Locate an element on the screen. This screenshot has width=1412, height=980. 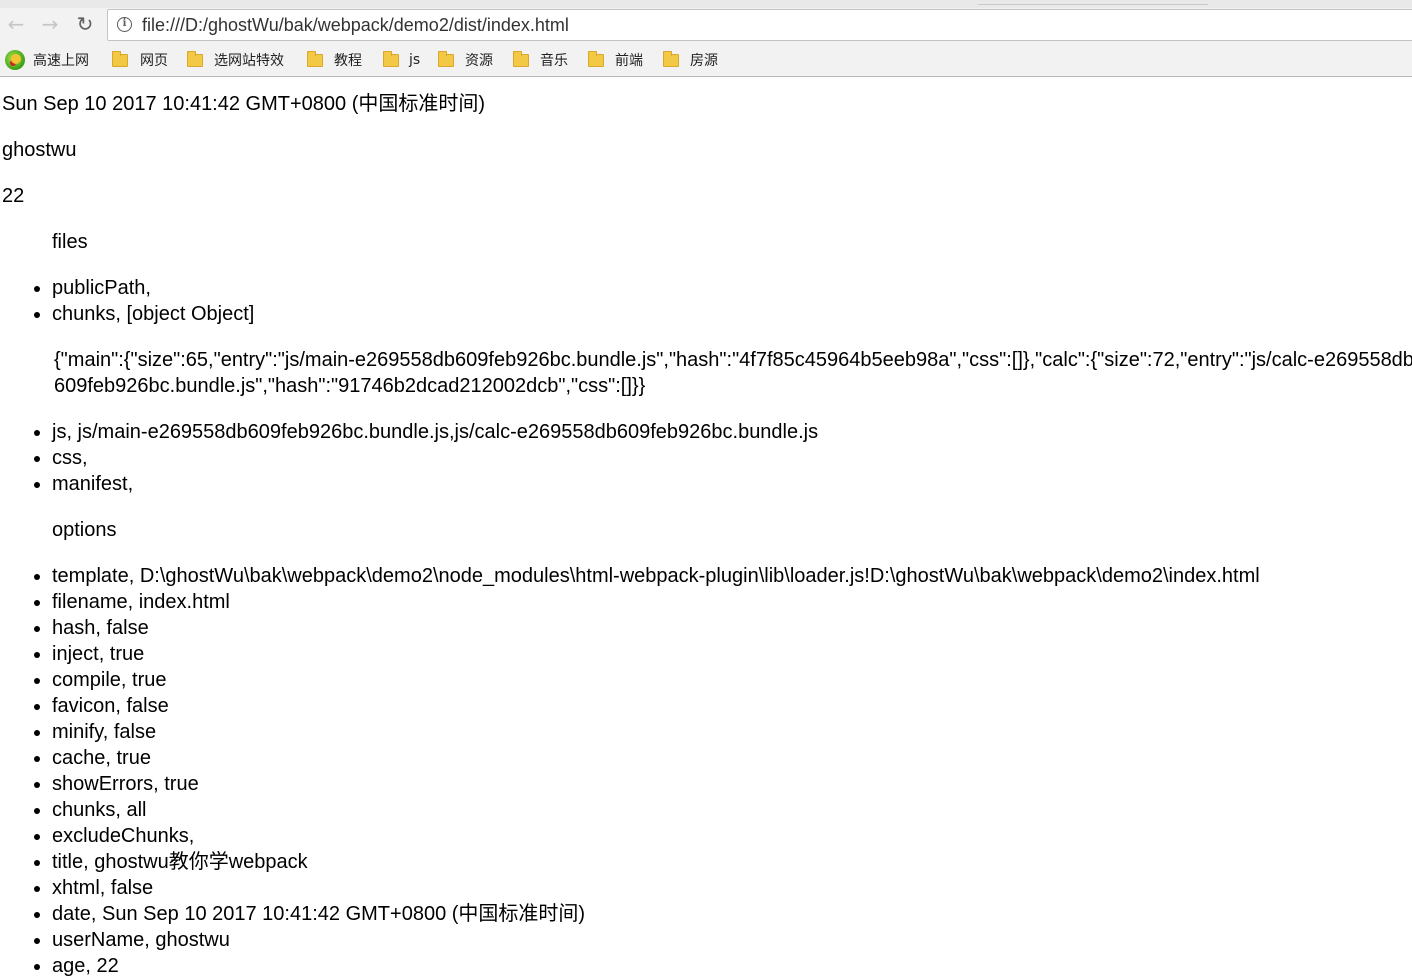
bookmark-texiao: 选网站特效 is located at coordinates (235, 60).